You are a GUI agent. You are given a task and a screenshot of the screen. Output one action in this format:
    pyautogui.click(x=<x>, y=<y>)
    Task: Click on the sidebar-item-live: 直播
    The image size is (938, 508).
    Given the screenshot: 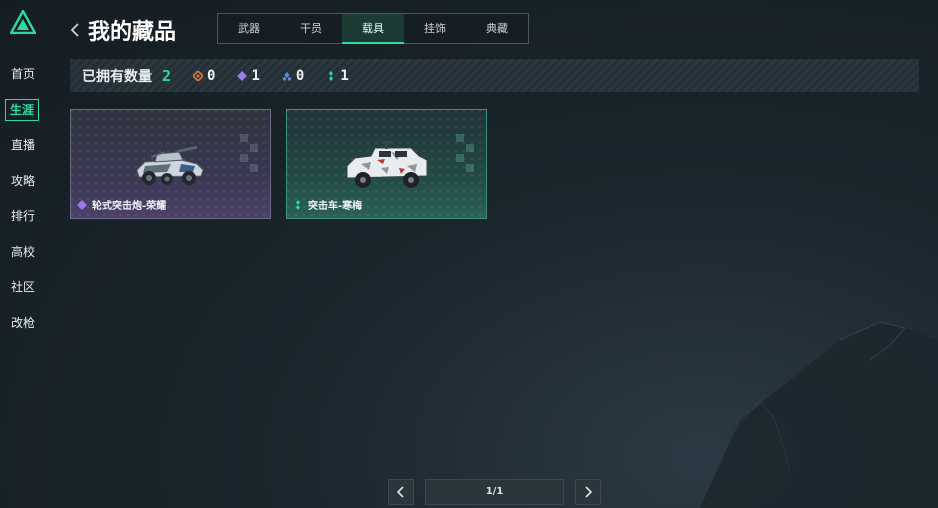 What is the action you would take?
    pyautogui.click(x=24, y=151)
    